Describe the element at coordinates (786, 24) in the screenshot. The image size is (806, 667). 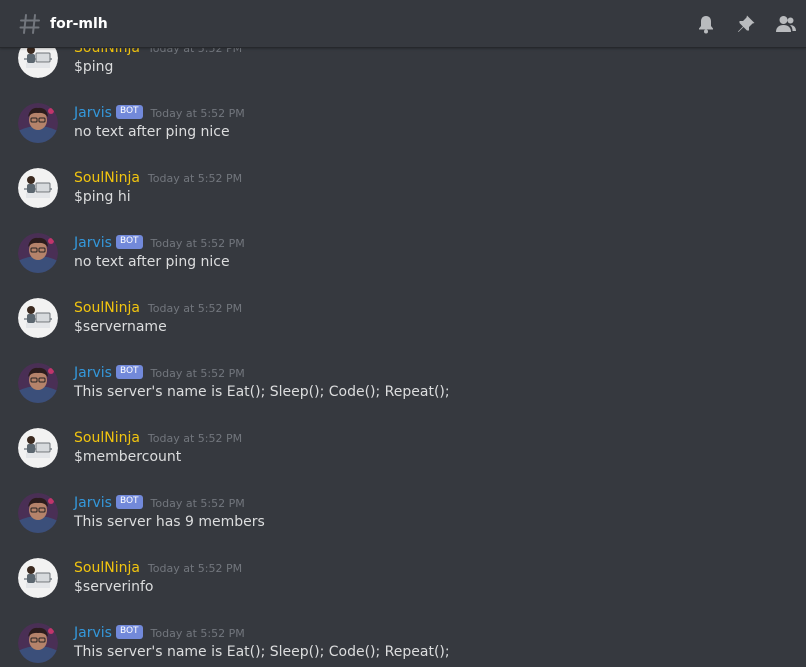
I see `members-icon` at that location.